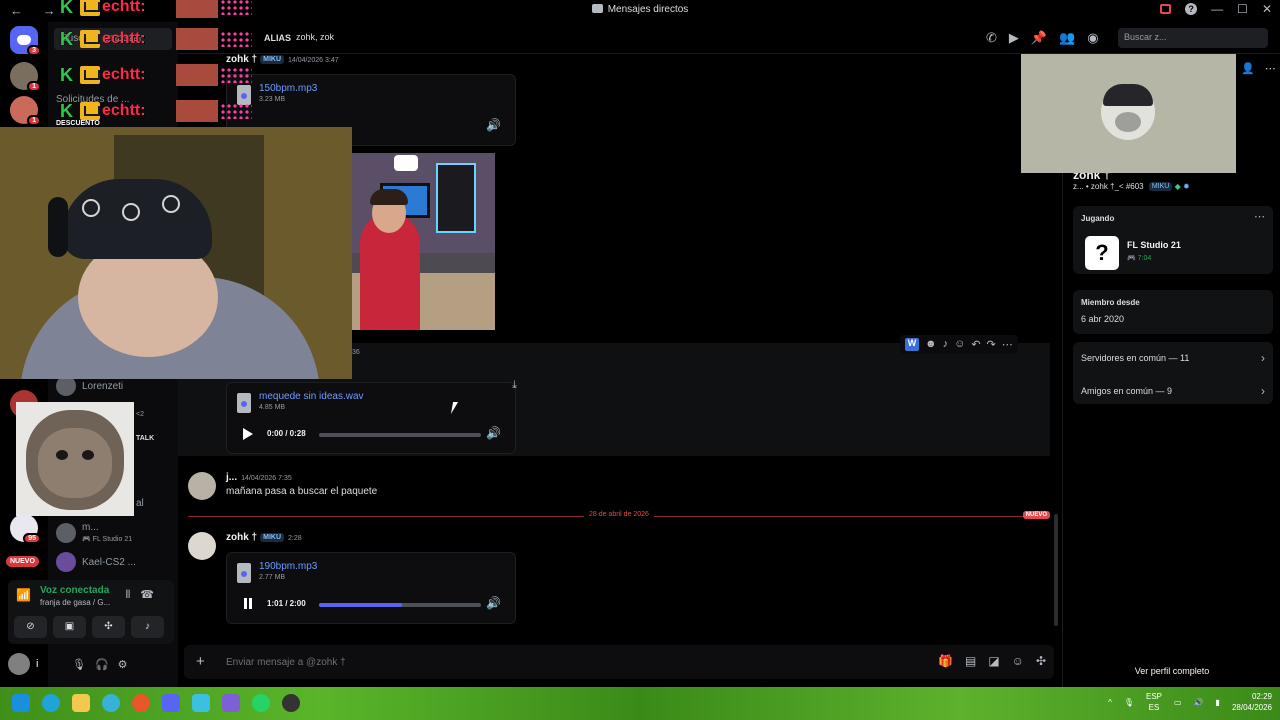  I want to click on pin-icon: 📌, so click(1039, 38).